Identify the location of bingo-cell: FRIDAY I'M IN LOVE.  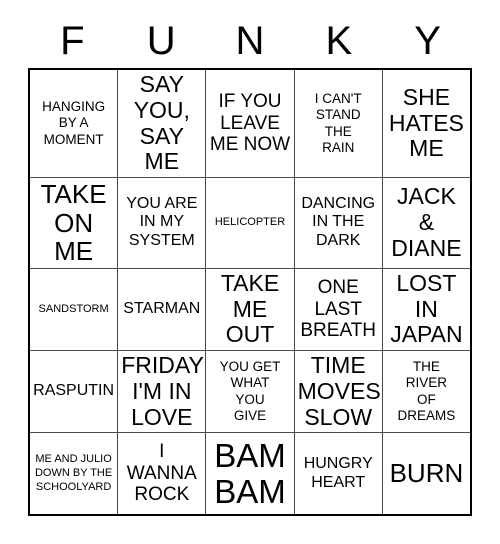
(162, 392).